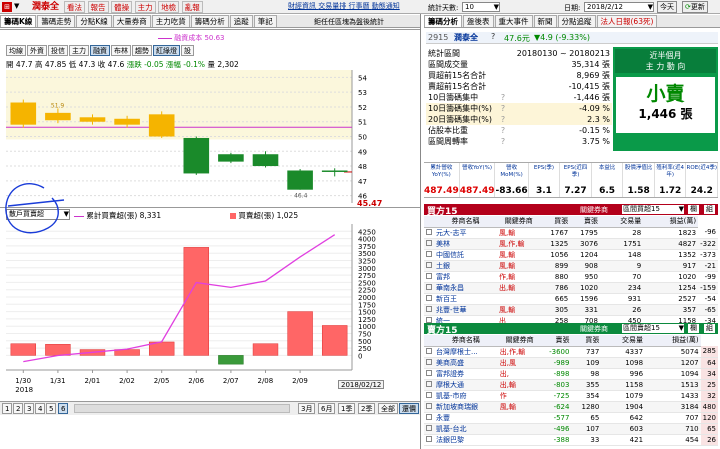 This screenshot has width=720, height=449. What do you see at coordinates (443, 21) in the screenshot?
I see `tab-chip: 籌碼分析` at bounding box center [443, 21].